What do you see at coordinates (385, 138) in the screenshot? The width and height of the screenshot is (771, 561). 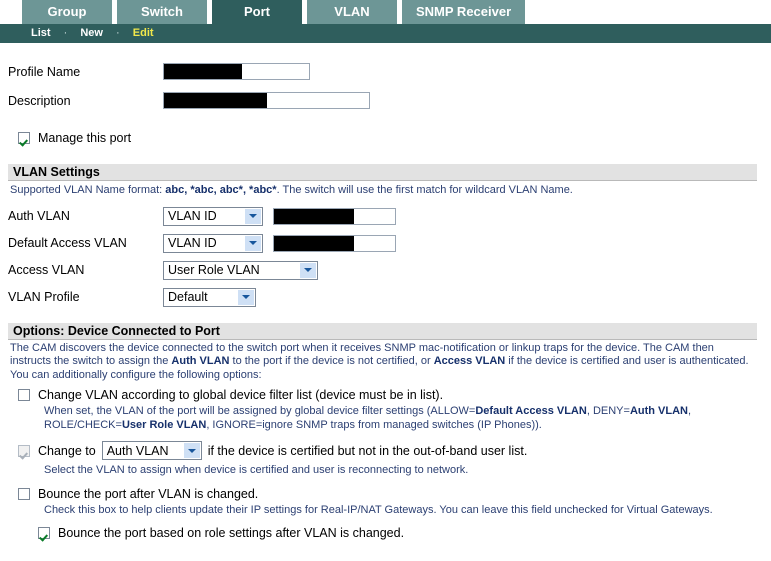 I see `manage-this-port-row: Manage this port` at bounding box center [385, 138].